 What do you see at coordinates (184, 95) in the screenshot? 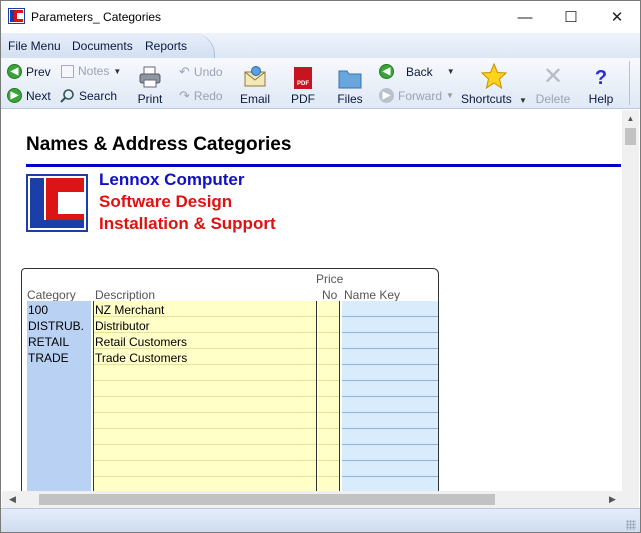
I see `redo-icon: ↷` at bounding box center [184, 95].